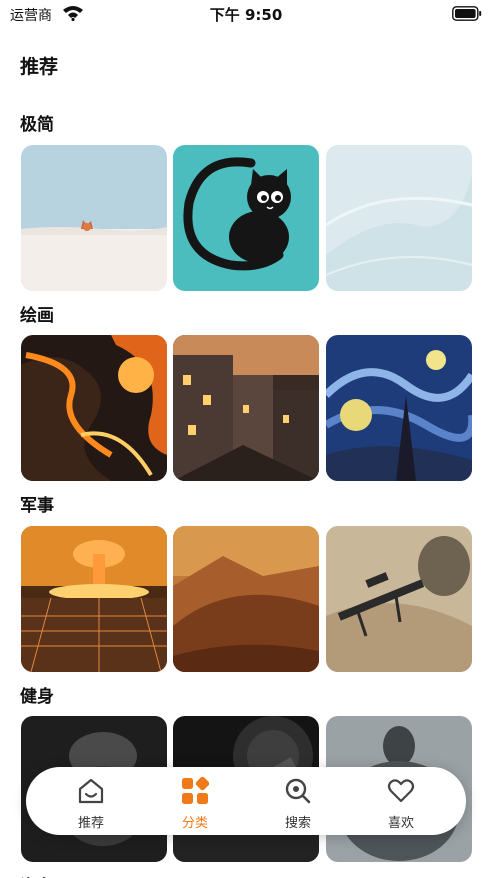 The width and height of the screenshot is (492, 878). I want to click on category-icon, so click(195, 790).